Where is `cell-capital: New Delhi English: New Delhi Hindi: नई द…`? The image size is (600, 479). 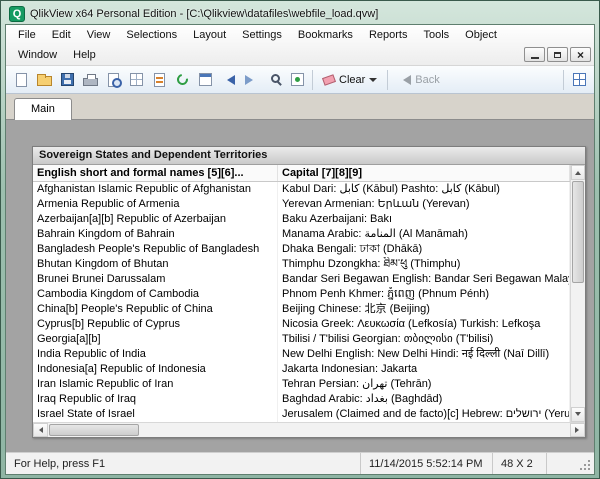 cell-capital: New Delhi English: New Delhi Hindi: नई द… is located at coordinates (424, 354).